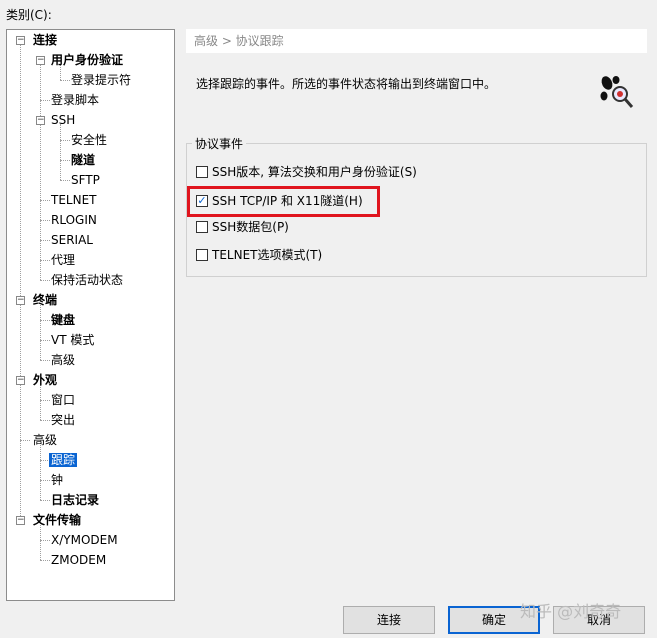 Image resolution: width=657 pixels, height=638 pixels. Describe the element at coordinates (571, 611) in the screenshot. I see `watermark: 知乎 @刘奇奇` at that location.